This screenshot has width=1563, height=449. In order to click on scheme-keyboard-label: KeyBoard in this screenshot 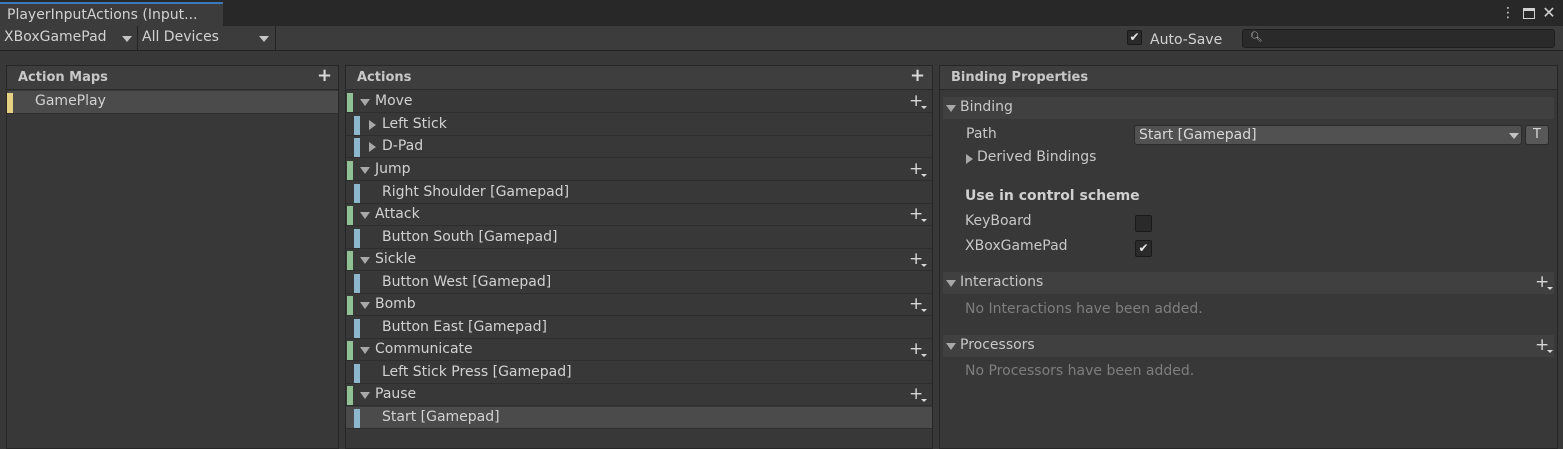, I will do `click(998, 221)`.